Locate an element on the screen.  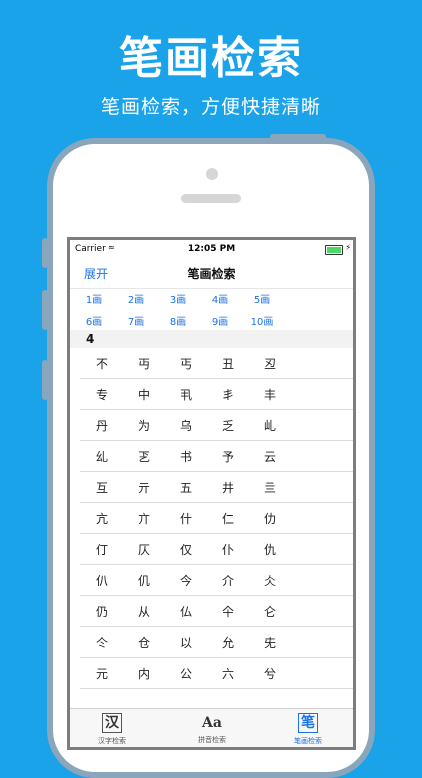
char-cell: 仉 is located at coordinates (144, 580).